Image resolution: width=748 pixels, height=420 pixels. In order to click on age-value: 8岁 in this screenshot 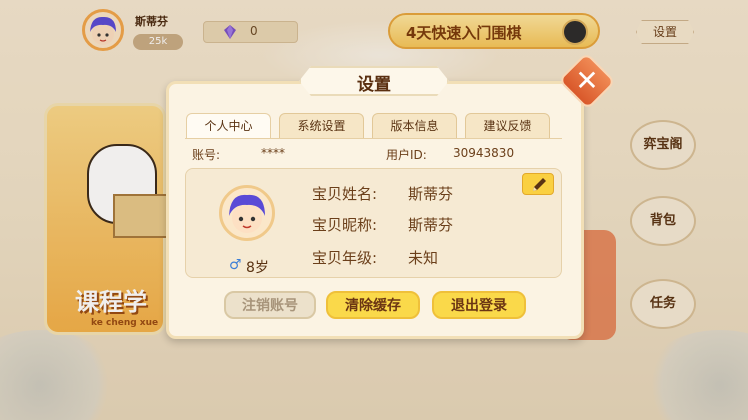, I will do `click(257, 268)`.